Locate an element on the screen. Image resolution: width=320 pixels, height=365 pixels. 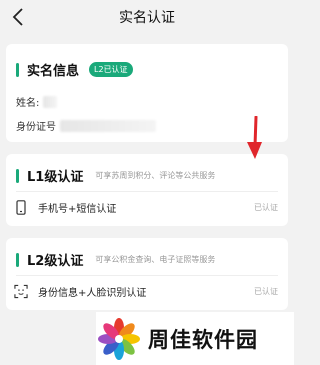
face-scan-icon is located at coordinates (21, 291).